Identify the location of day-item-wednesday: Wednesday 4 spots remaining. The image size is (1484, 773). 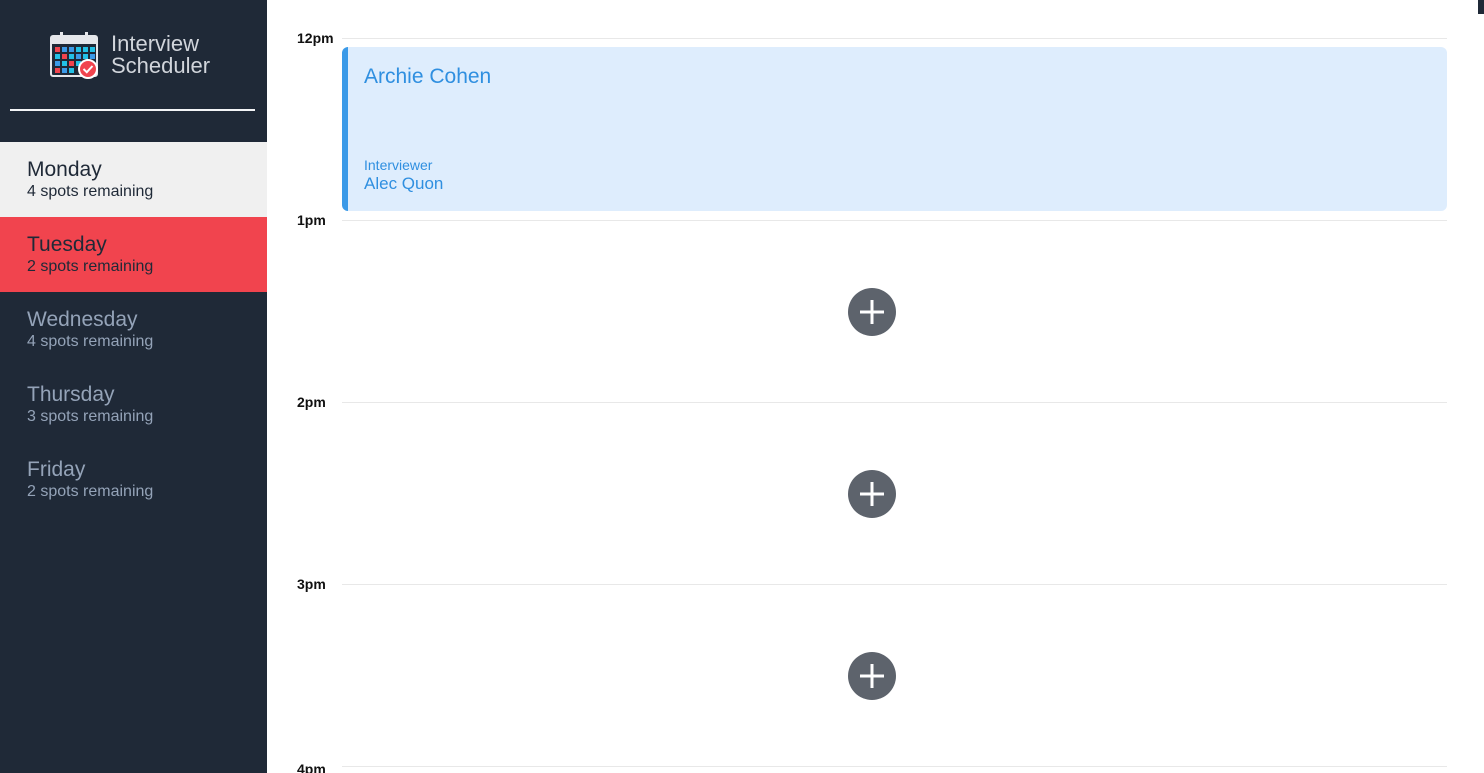
(133, 329).